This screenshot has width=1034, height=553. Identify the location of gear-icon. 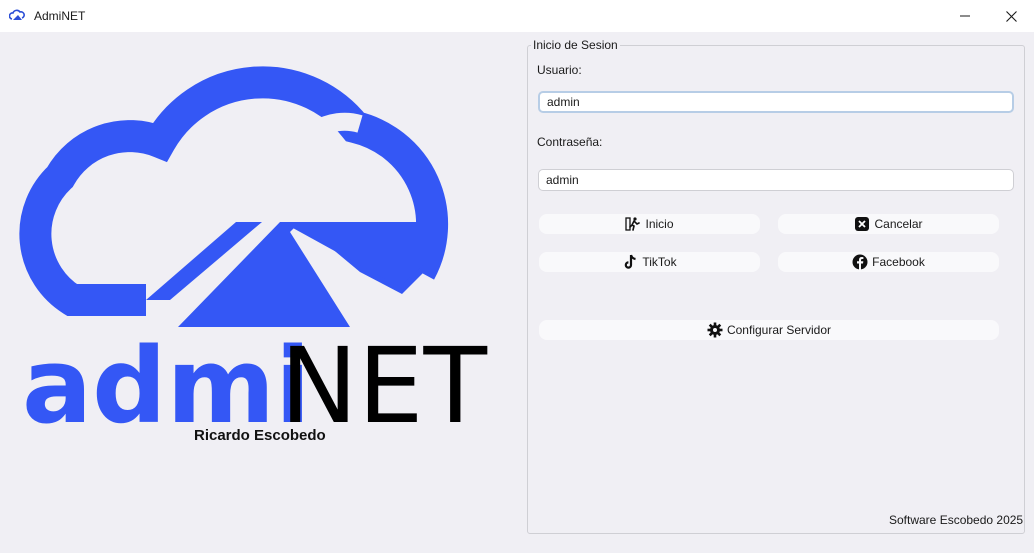
(715, 330).